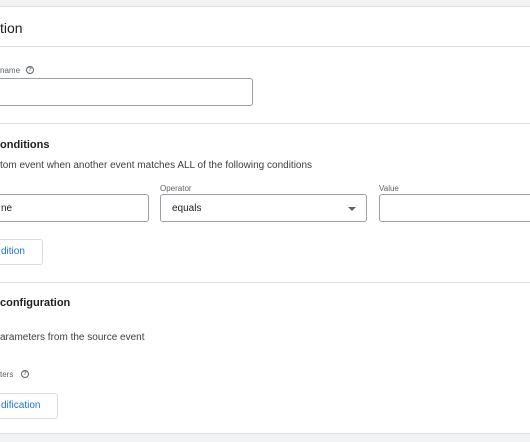 This screenshot has height=442, width=530. What do you see at coordinates (21, 252) in the screenshot?
I see `add-condition-button: dition` at bounding box center [21, 252].